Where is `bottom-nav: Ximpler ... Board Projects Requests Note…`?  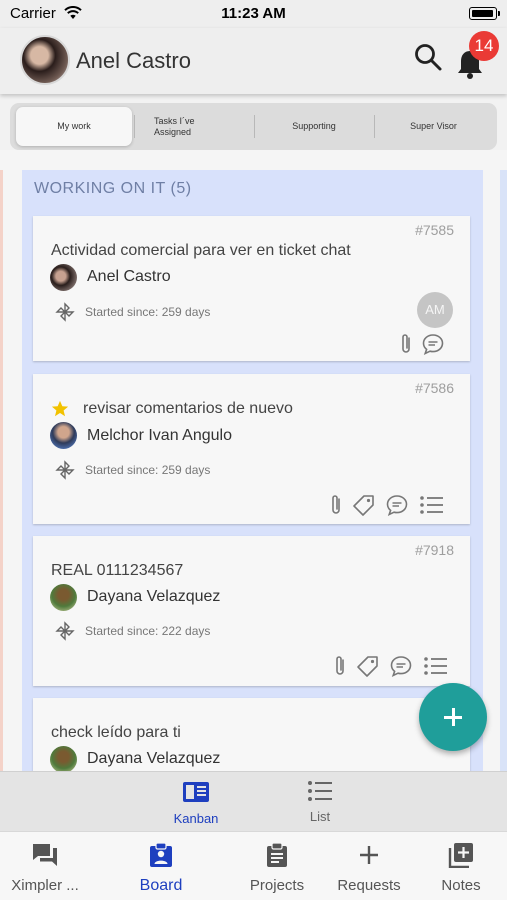
bottom-nav: Ximpler ... Board Projects Requests Note… is located at coordinates (253, 865).